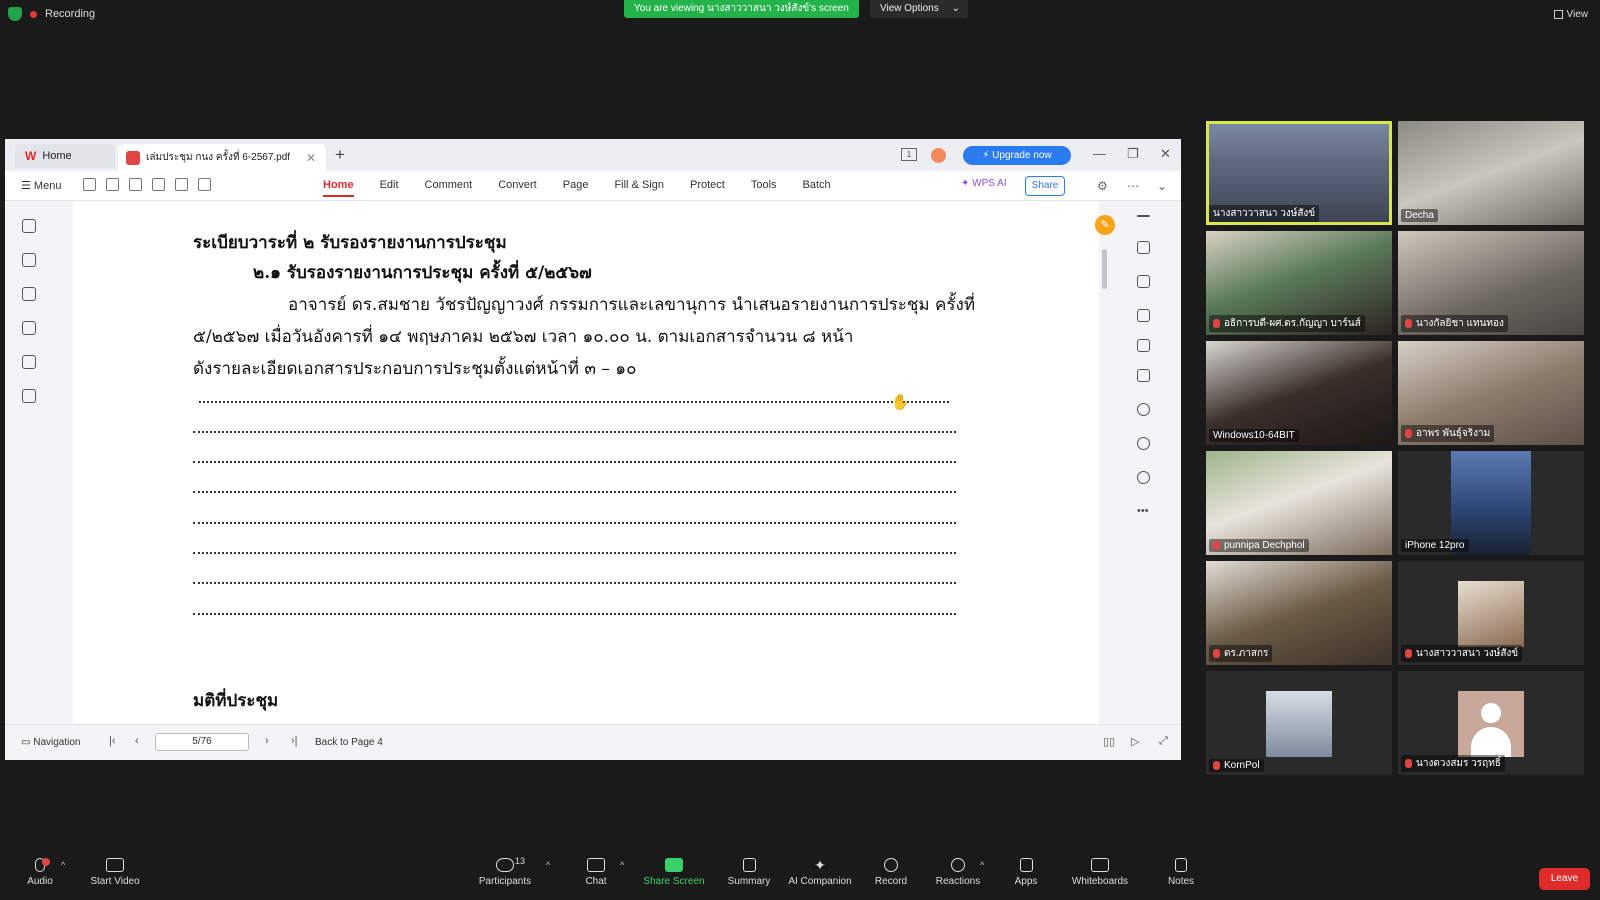  I want to click on ai-companion-button: ✦ AI Companion, so click(820, 872).